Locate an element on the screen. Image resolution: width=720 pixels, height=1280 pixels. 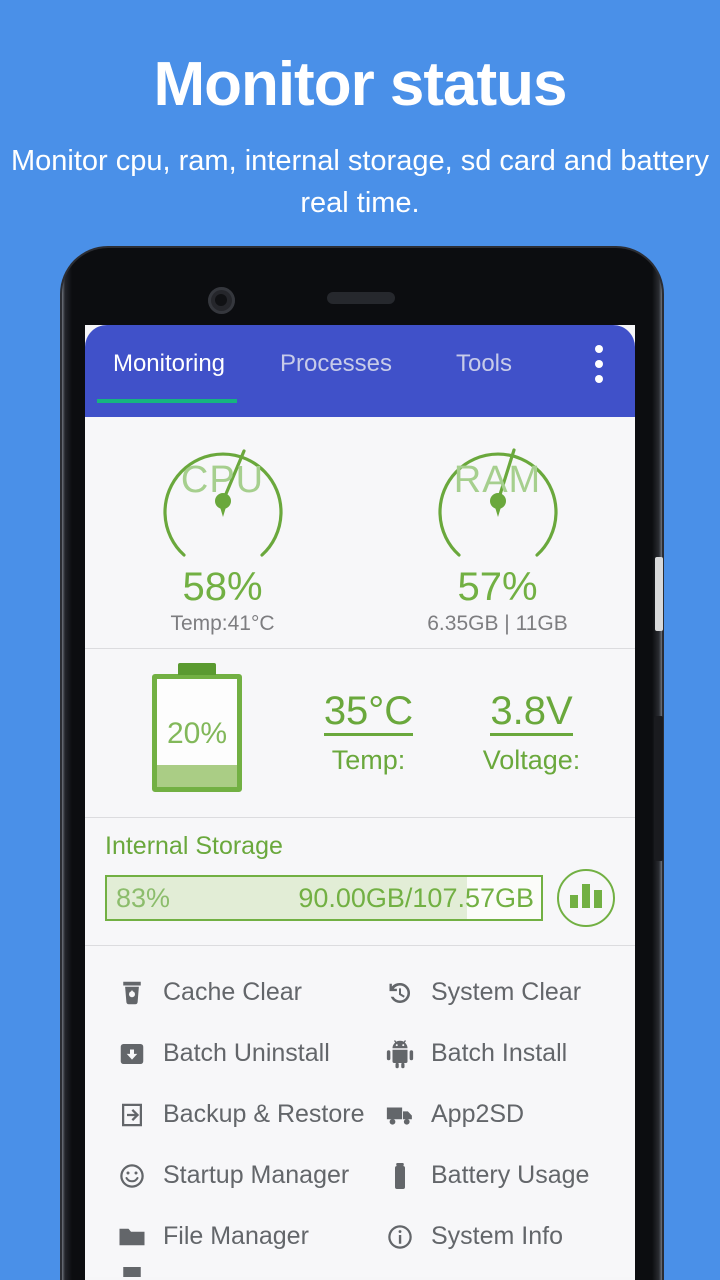
storage-progress-bar: 83% 90.00GB/107.57GB is located at coordinates (324, 898).